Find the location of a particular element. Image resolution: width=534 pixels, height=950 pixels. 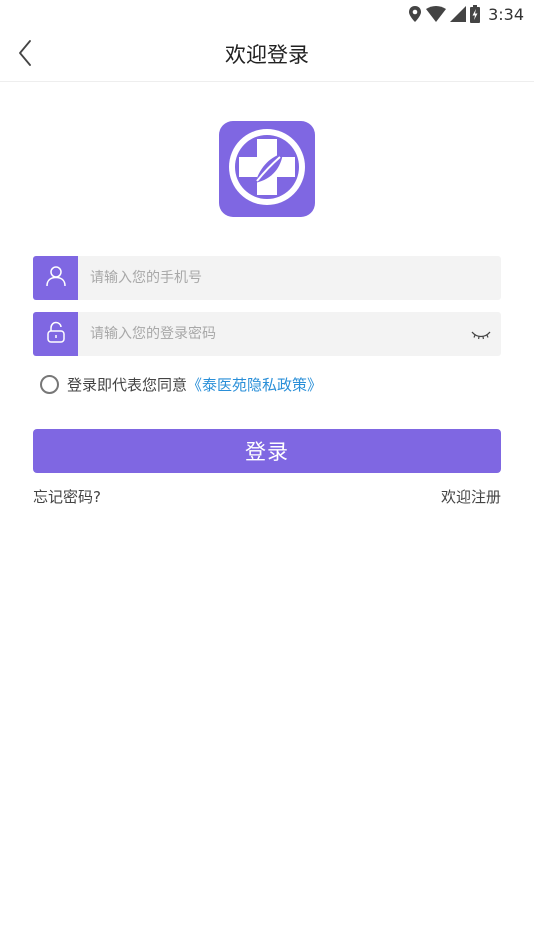

header-bar: 欢迎登录 is located at coordinates (267, 55).